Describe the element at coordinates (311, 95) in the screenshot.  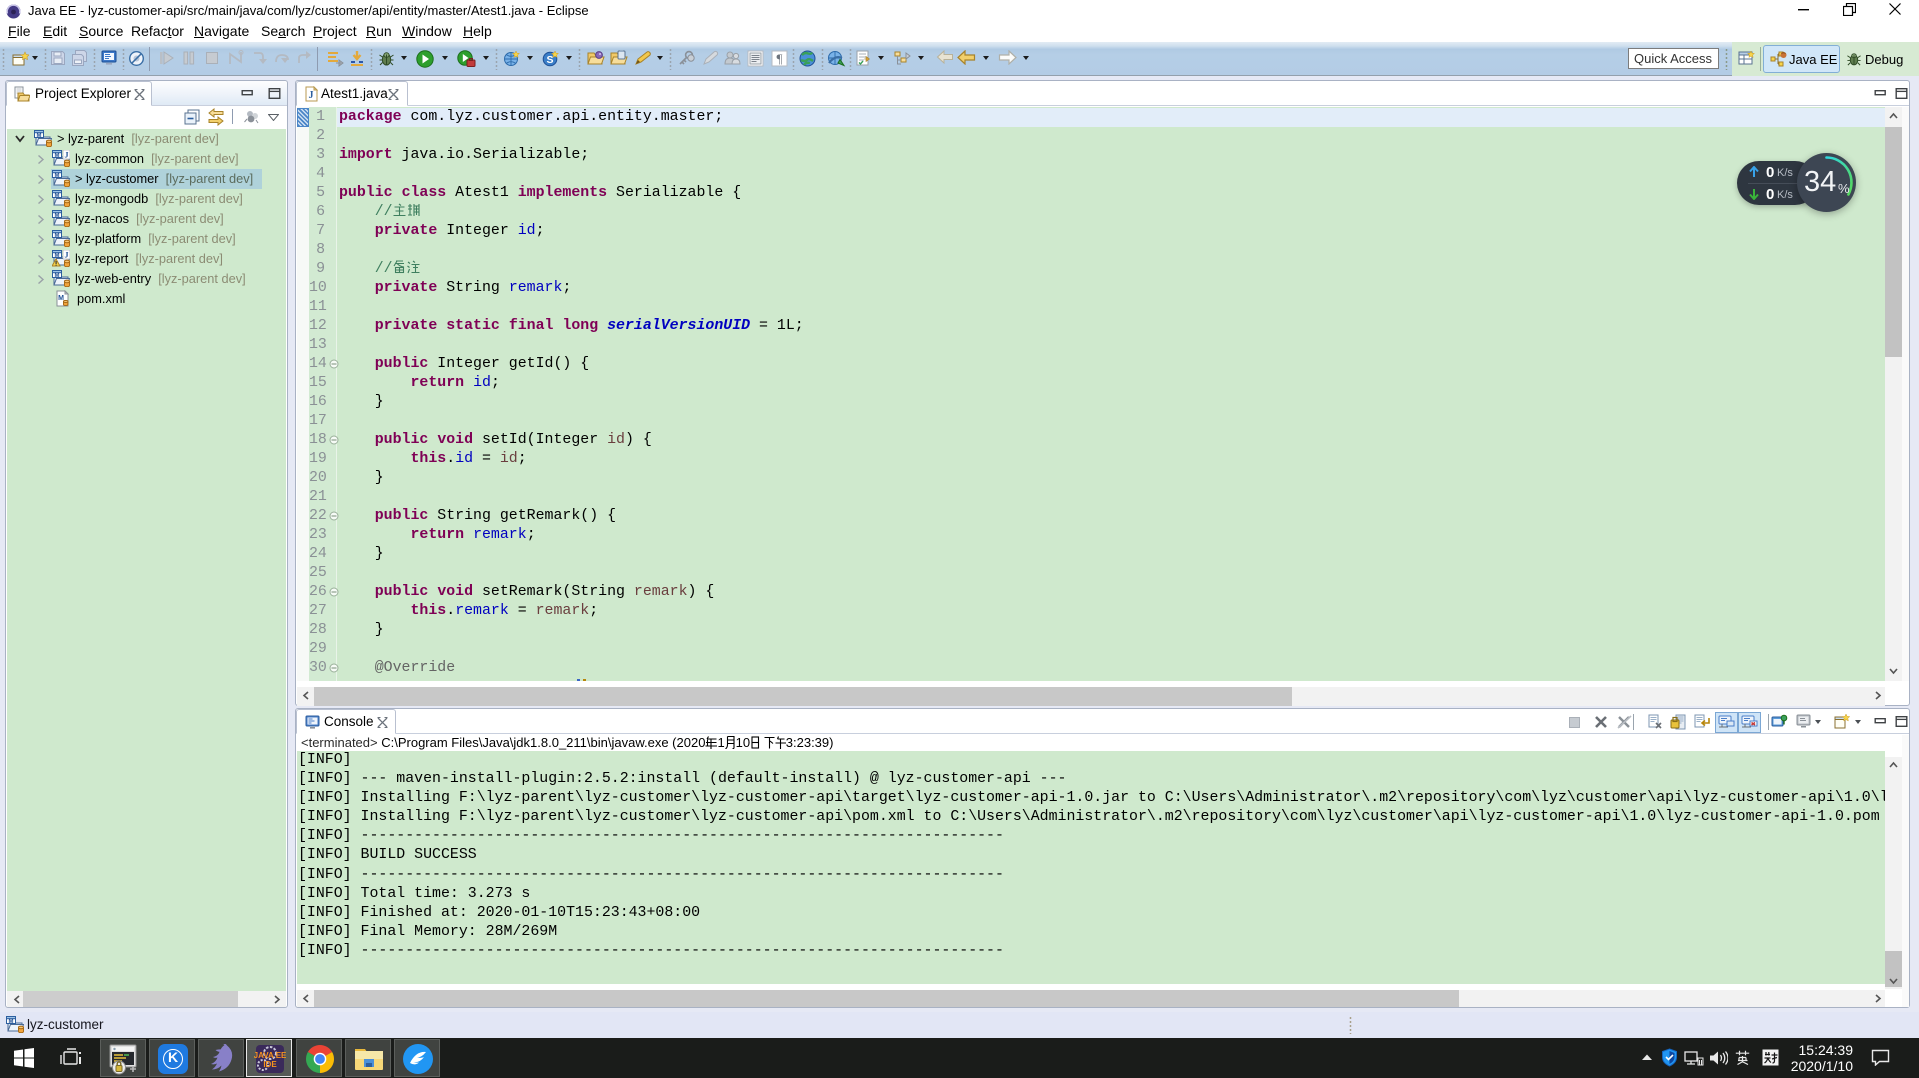
I see `svg-text: J` at that location.